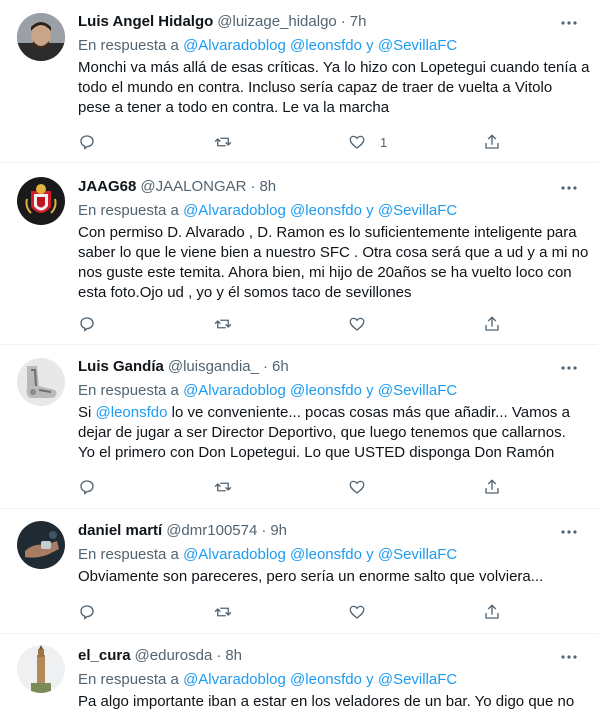  Describe the element at coordinates (211, 530) in the screenshot. I see `username: @dmr100574` at that location.